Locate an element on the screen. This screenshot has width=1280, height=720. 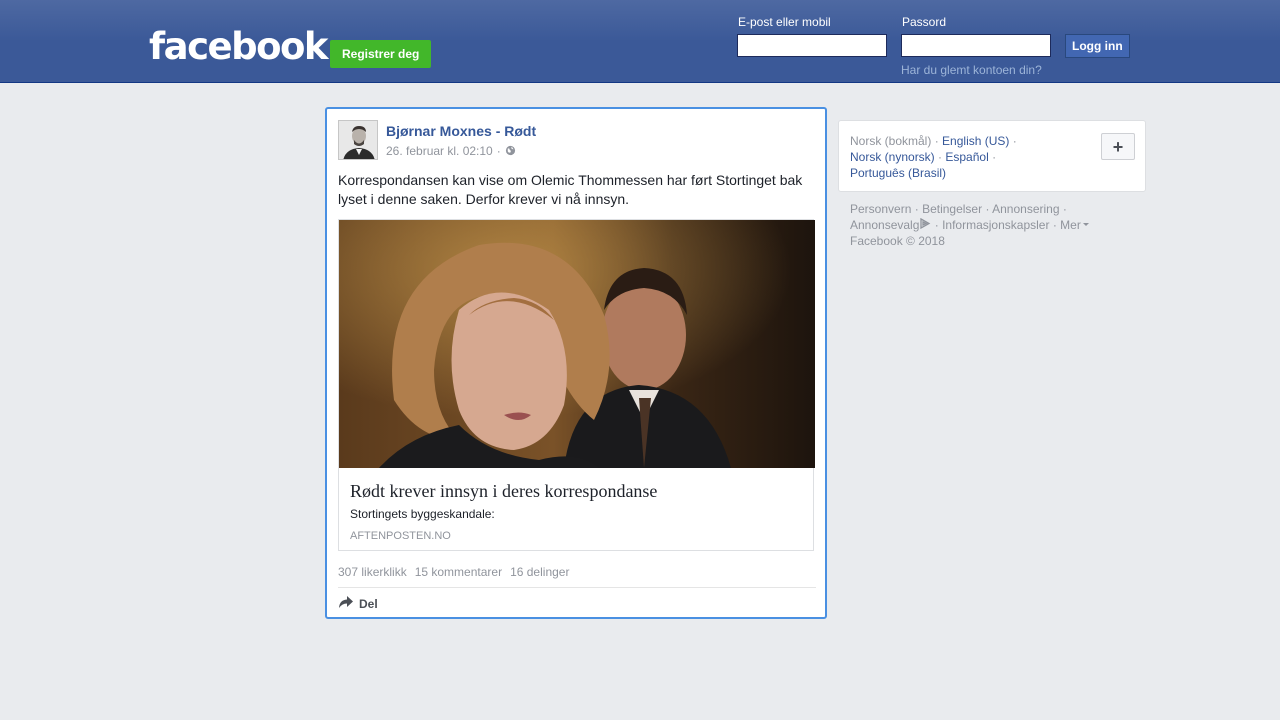
footer-link-cookies: Informasjonskapsler is located at coordinates (995, 225).